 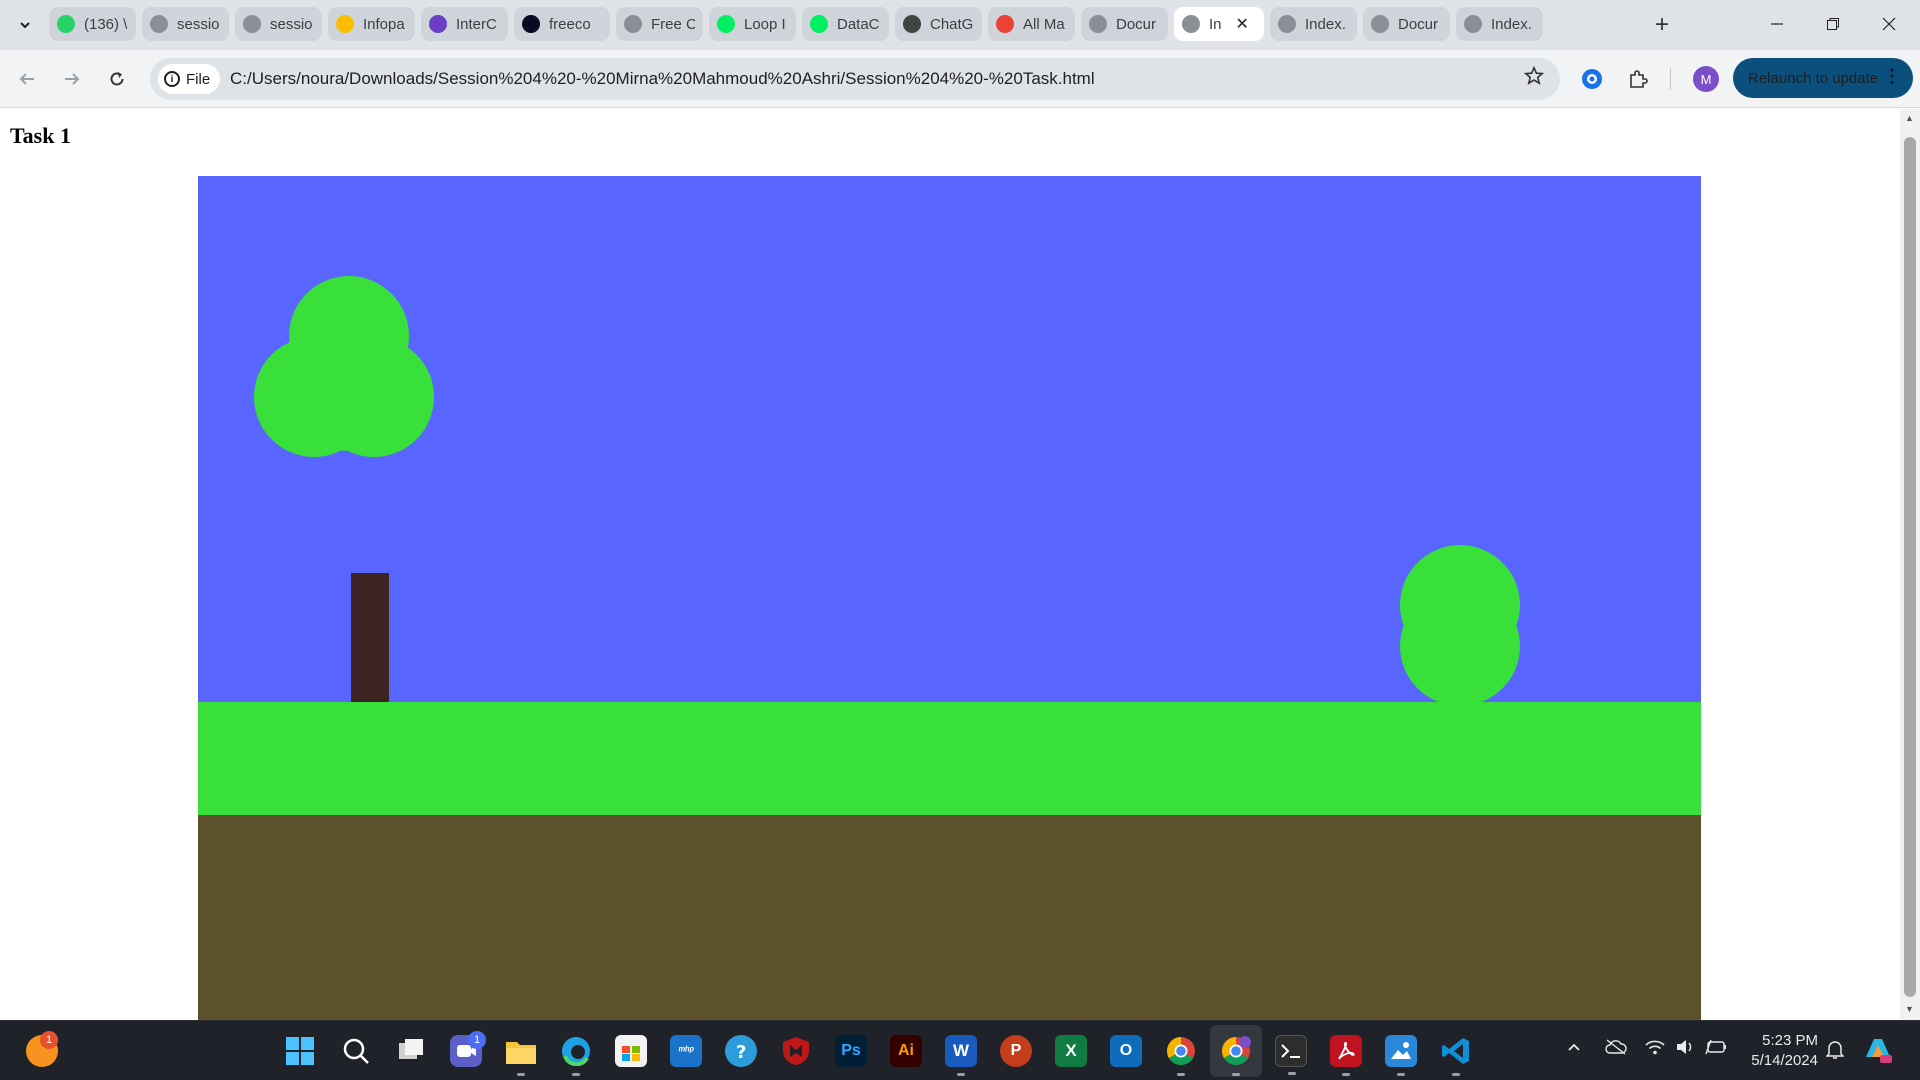 I want to click on relaunch-to-update-button: Relaunch to update ⋮, so click(x=1823, y=78).